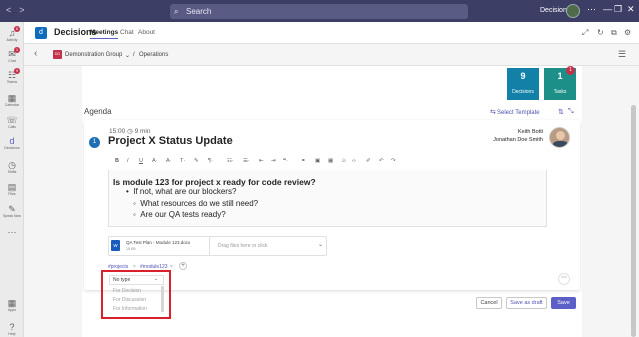 This screenshot has width=639, height=337. I want to click on refresh-icon: ↻, so click(600, 32).